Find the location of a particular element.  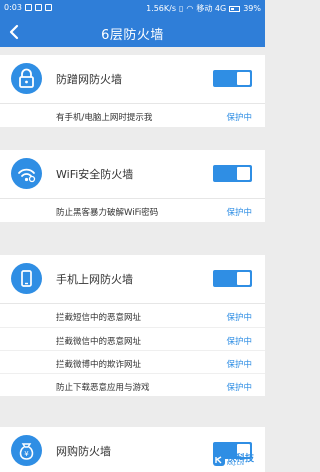

list-item: 拦截短信中的恶意网址 保护中 is located at coordinates (132, 315).